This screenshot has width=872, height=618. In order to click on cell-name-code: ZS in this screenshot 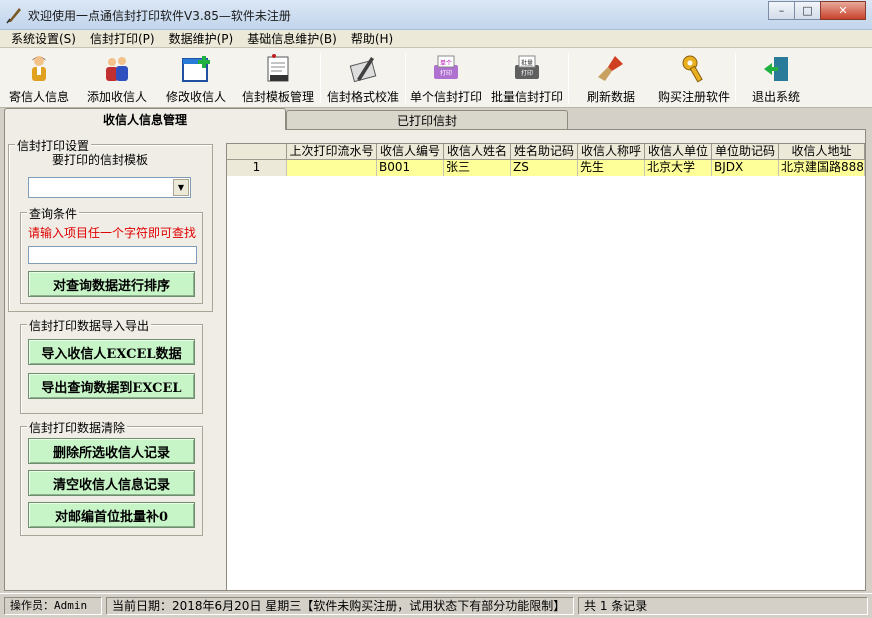, I will do `click(544, 168)`.